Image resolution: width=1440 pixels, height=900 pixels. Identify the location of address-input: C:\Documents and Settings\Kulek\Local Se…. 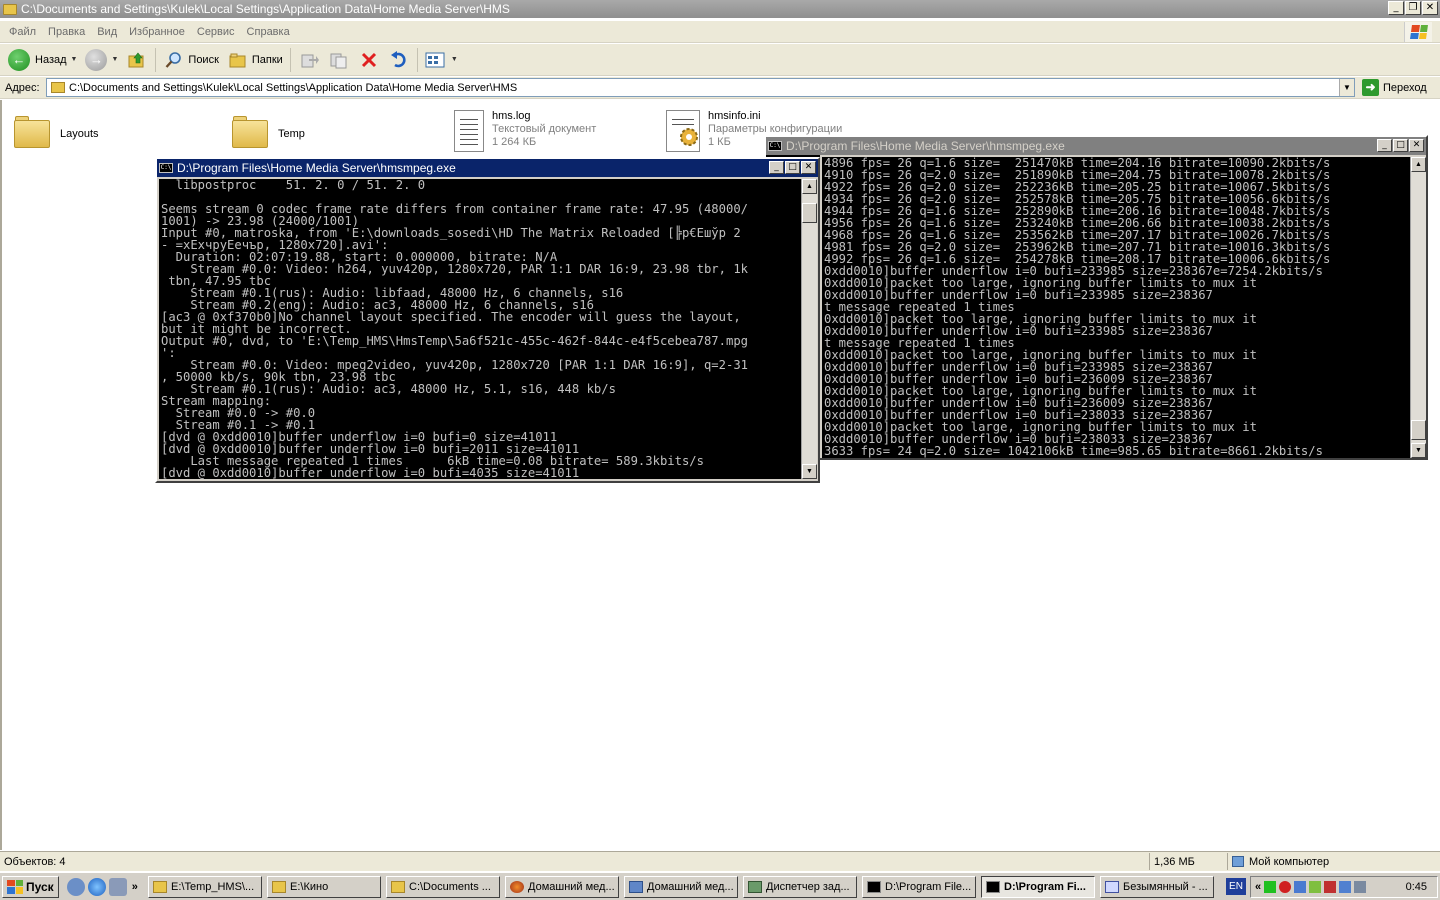
(700, 87).